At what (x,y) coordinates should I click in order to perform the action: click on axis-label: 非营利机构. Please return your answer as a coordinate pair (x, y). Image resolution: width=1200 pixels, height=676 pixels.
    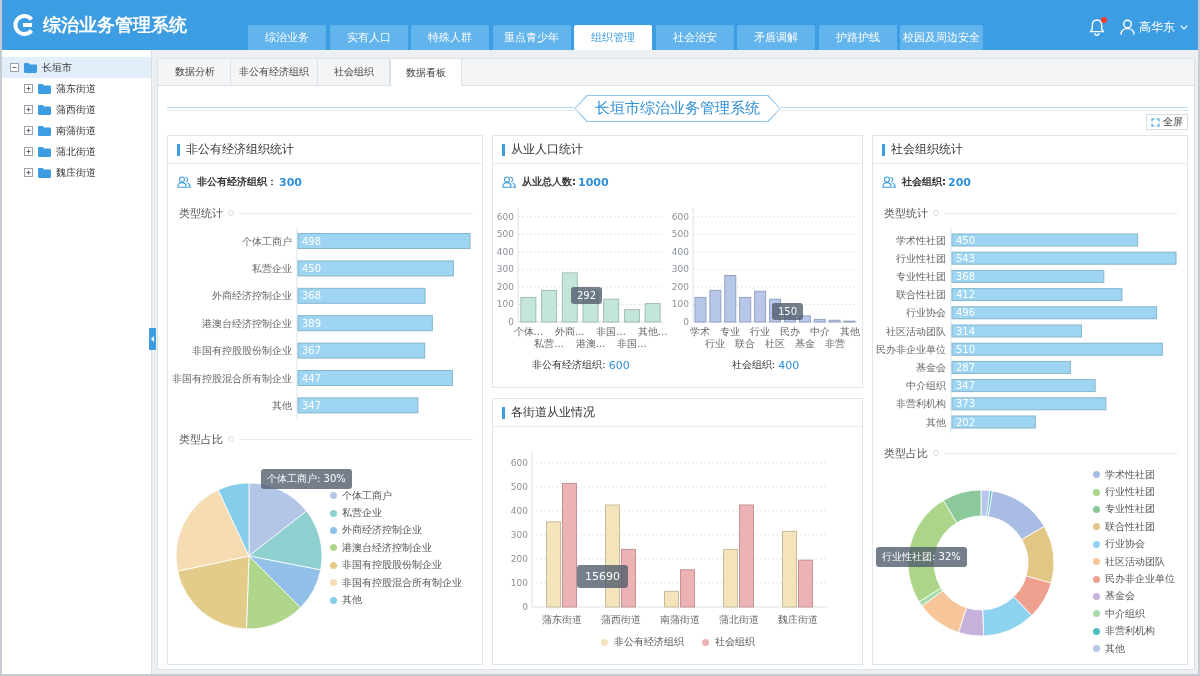
    Looking at the image, I should click on (921, 404).